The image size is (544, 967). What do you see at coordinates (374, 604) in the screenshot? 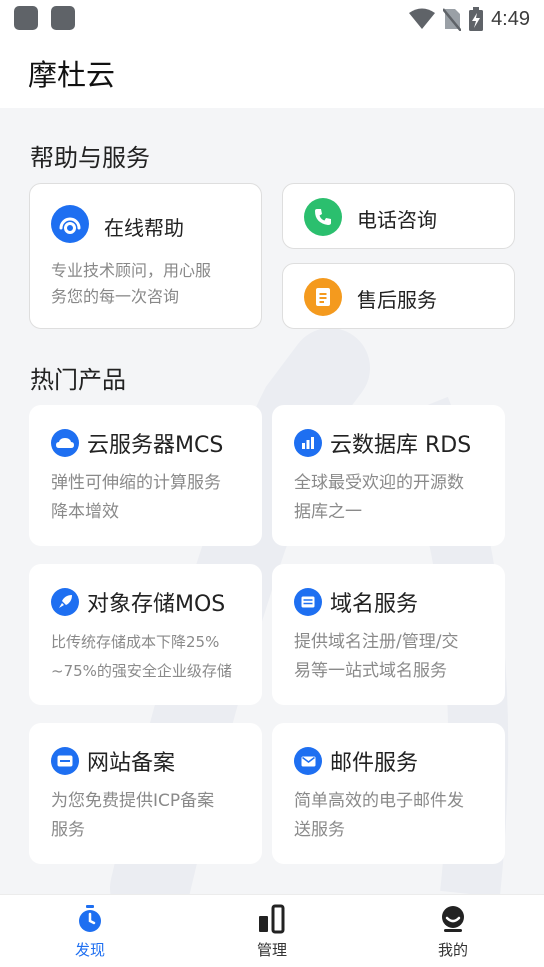
I see `product-title: 域名服务` at bounding box center [374, 604].